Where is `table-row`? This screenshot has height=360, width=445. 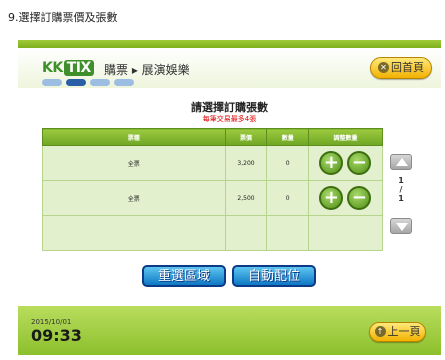
table-row is located at coordinates (213, 233).